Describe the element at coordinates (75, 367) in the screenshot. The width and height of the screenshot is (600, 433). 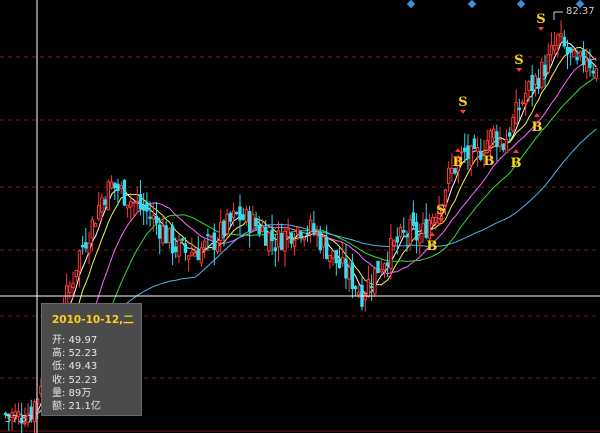
I see `tooltip-low: 低: 49.43` at that location.